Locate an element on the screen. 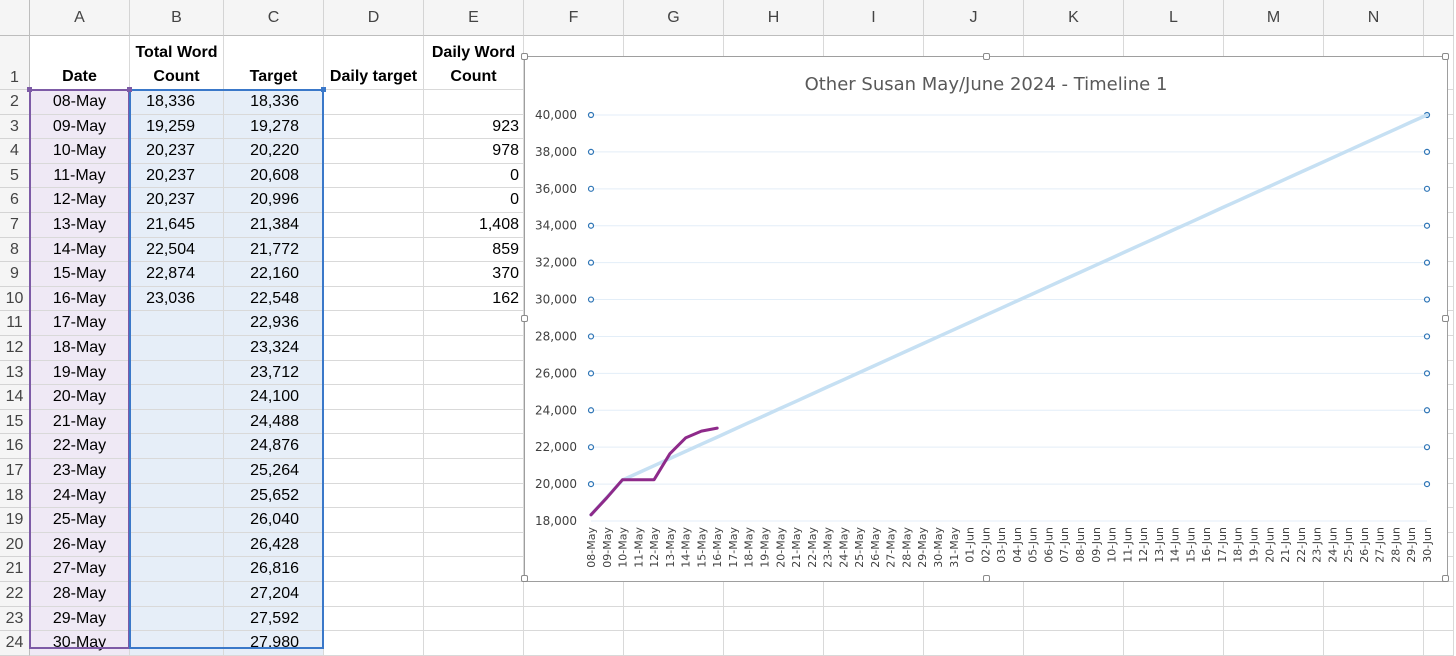 The image size is (1456, 656). daily-word-count-cell: 1,408 is located at coordinates (474, 225).